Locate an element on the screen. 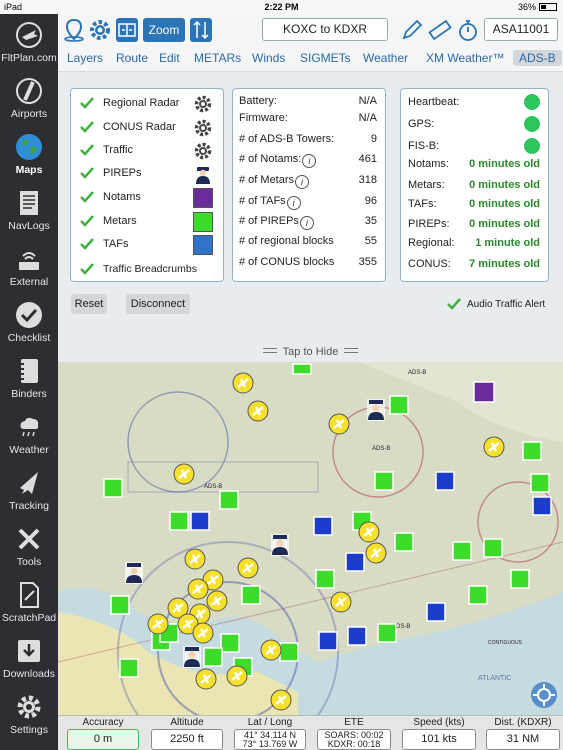 Image resolution: width=563 pixels, height=750 pixels. info-notams: # of Notams: i 461 is located at coordinates (308, 160).